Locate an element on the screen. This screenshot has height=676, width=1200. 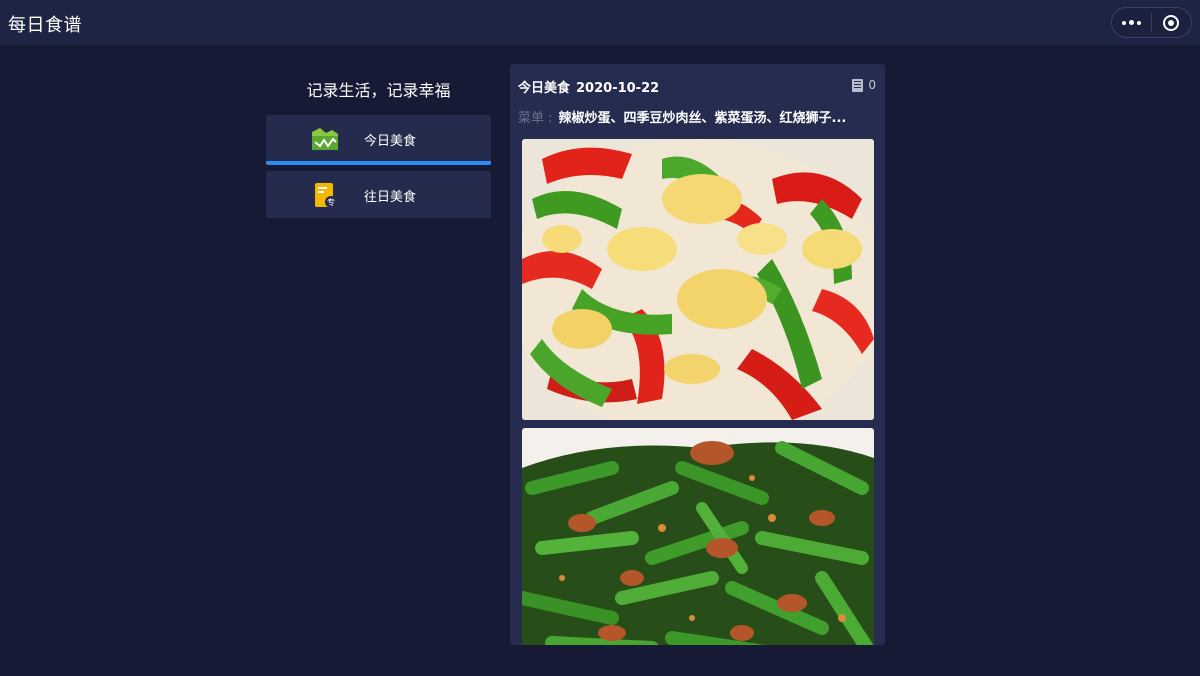
menu-item-label: 往日美食 is located at coordinates (390, 197).